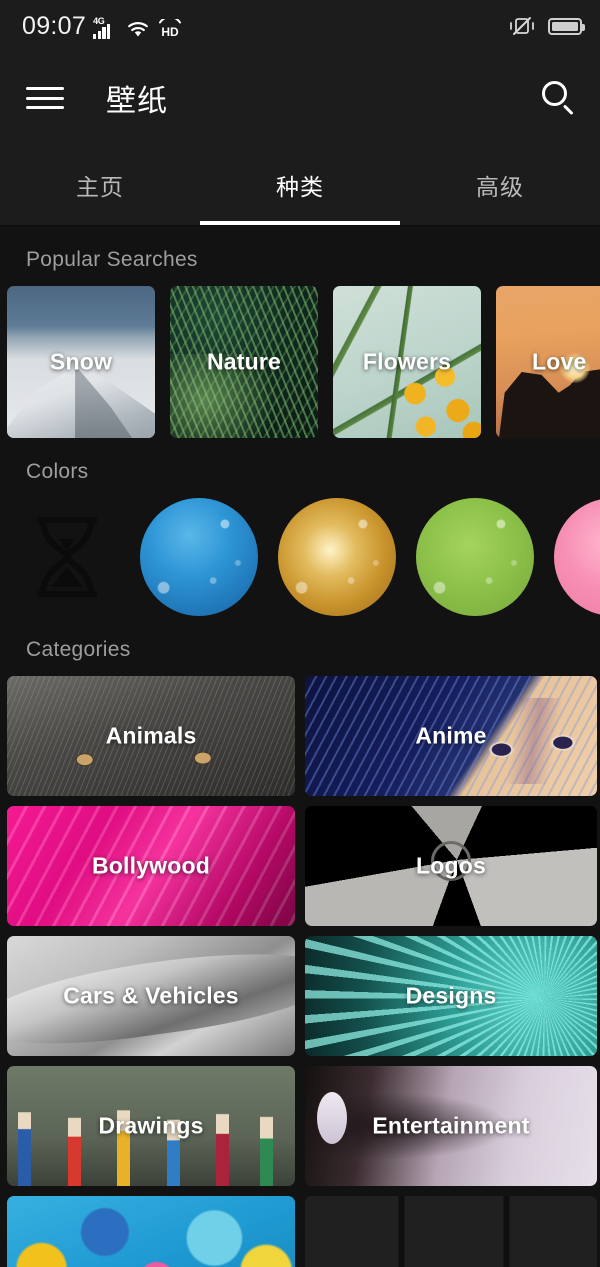 Image resolution: width=600 pixels, height=1267 pixels. I want to click on category-card-drawings: Drawings, so click(151, 1126).